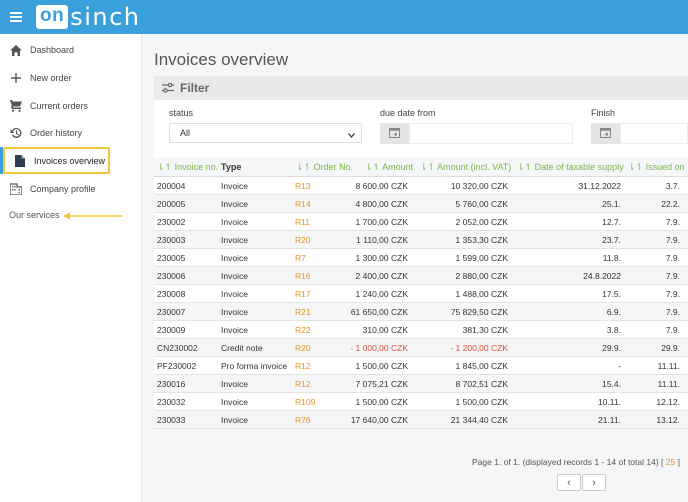 Image resolution: width=688 pixels, height=502 pixels. I want to click on calendar-icon, so click(605, 134).